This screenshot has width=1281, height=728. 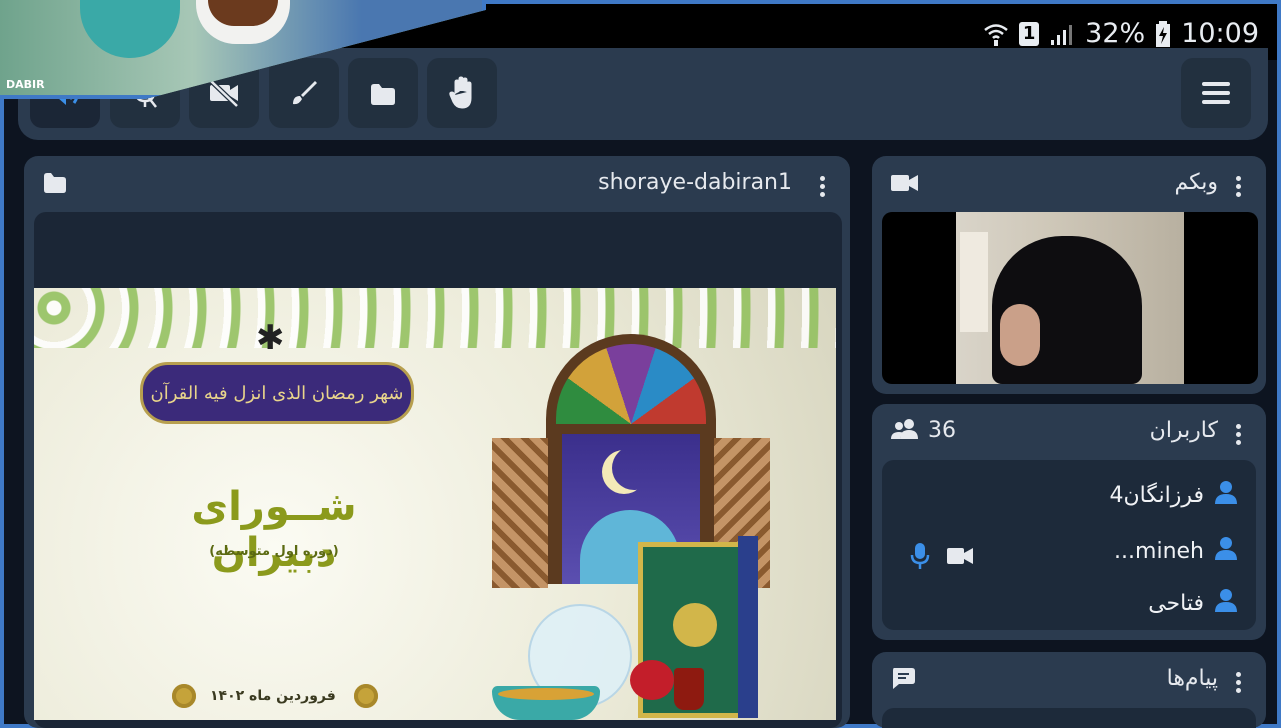 I want to click on files-button, so click(x=383, y=93).